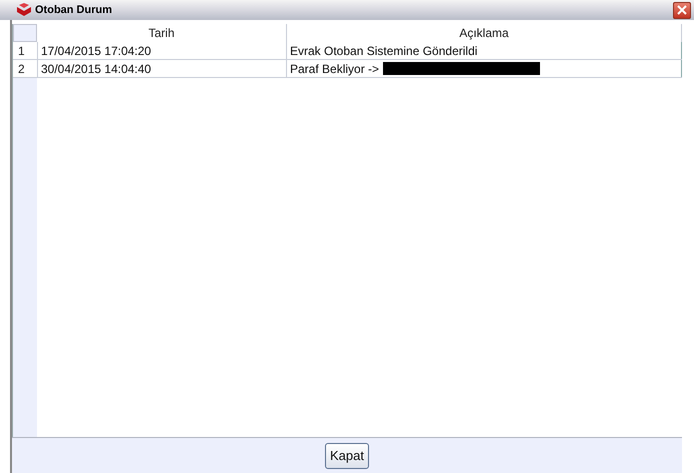 This screenshot has height=473, width=694. What do you see at coordinates (162, 68) in the screenshot?
I see `table-cell: 30/04/2015 14:04:40` at bounding box center [162, 68].